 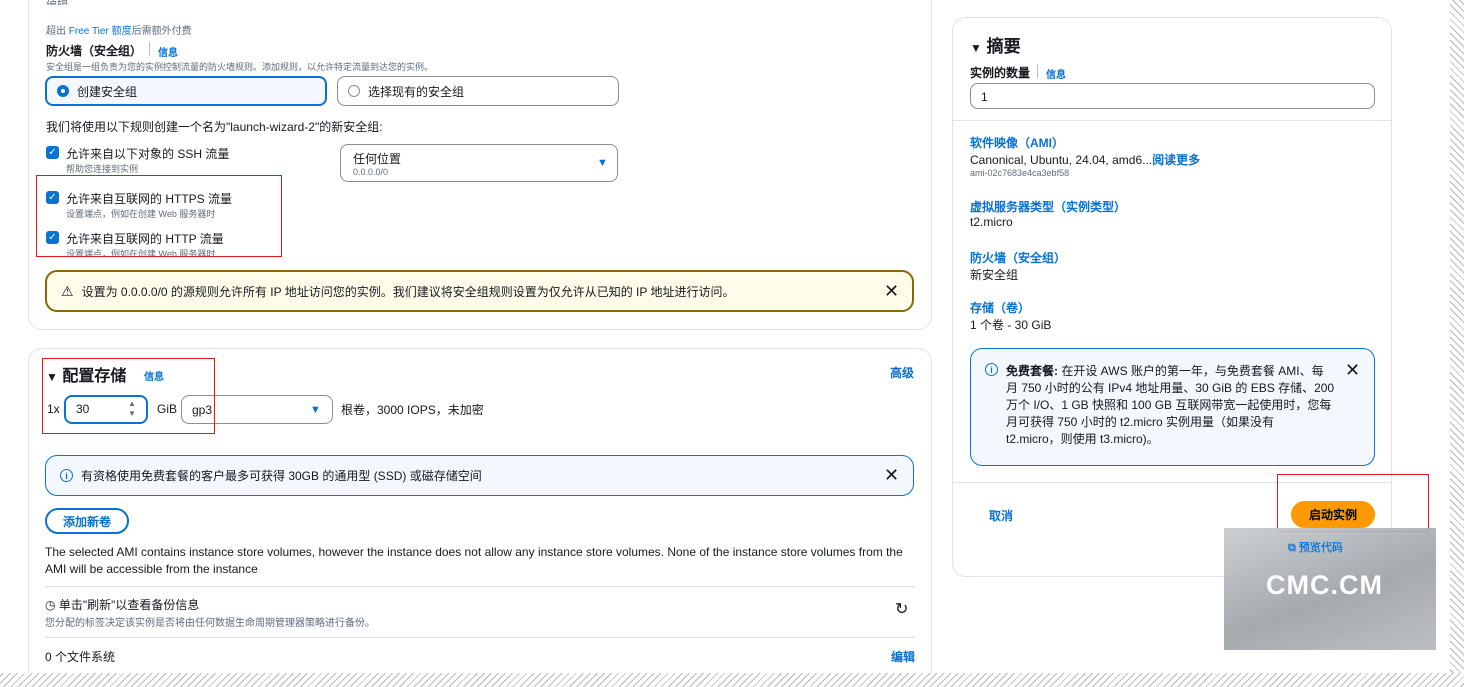 I want to click on summary-title: 摘要, so click(x=1003, y=46).